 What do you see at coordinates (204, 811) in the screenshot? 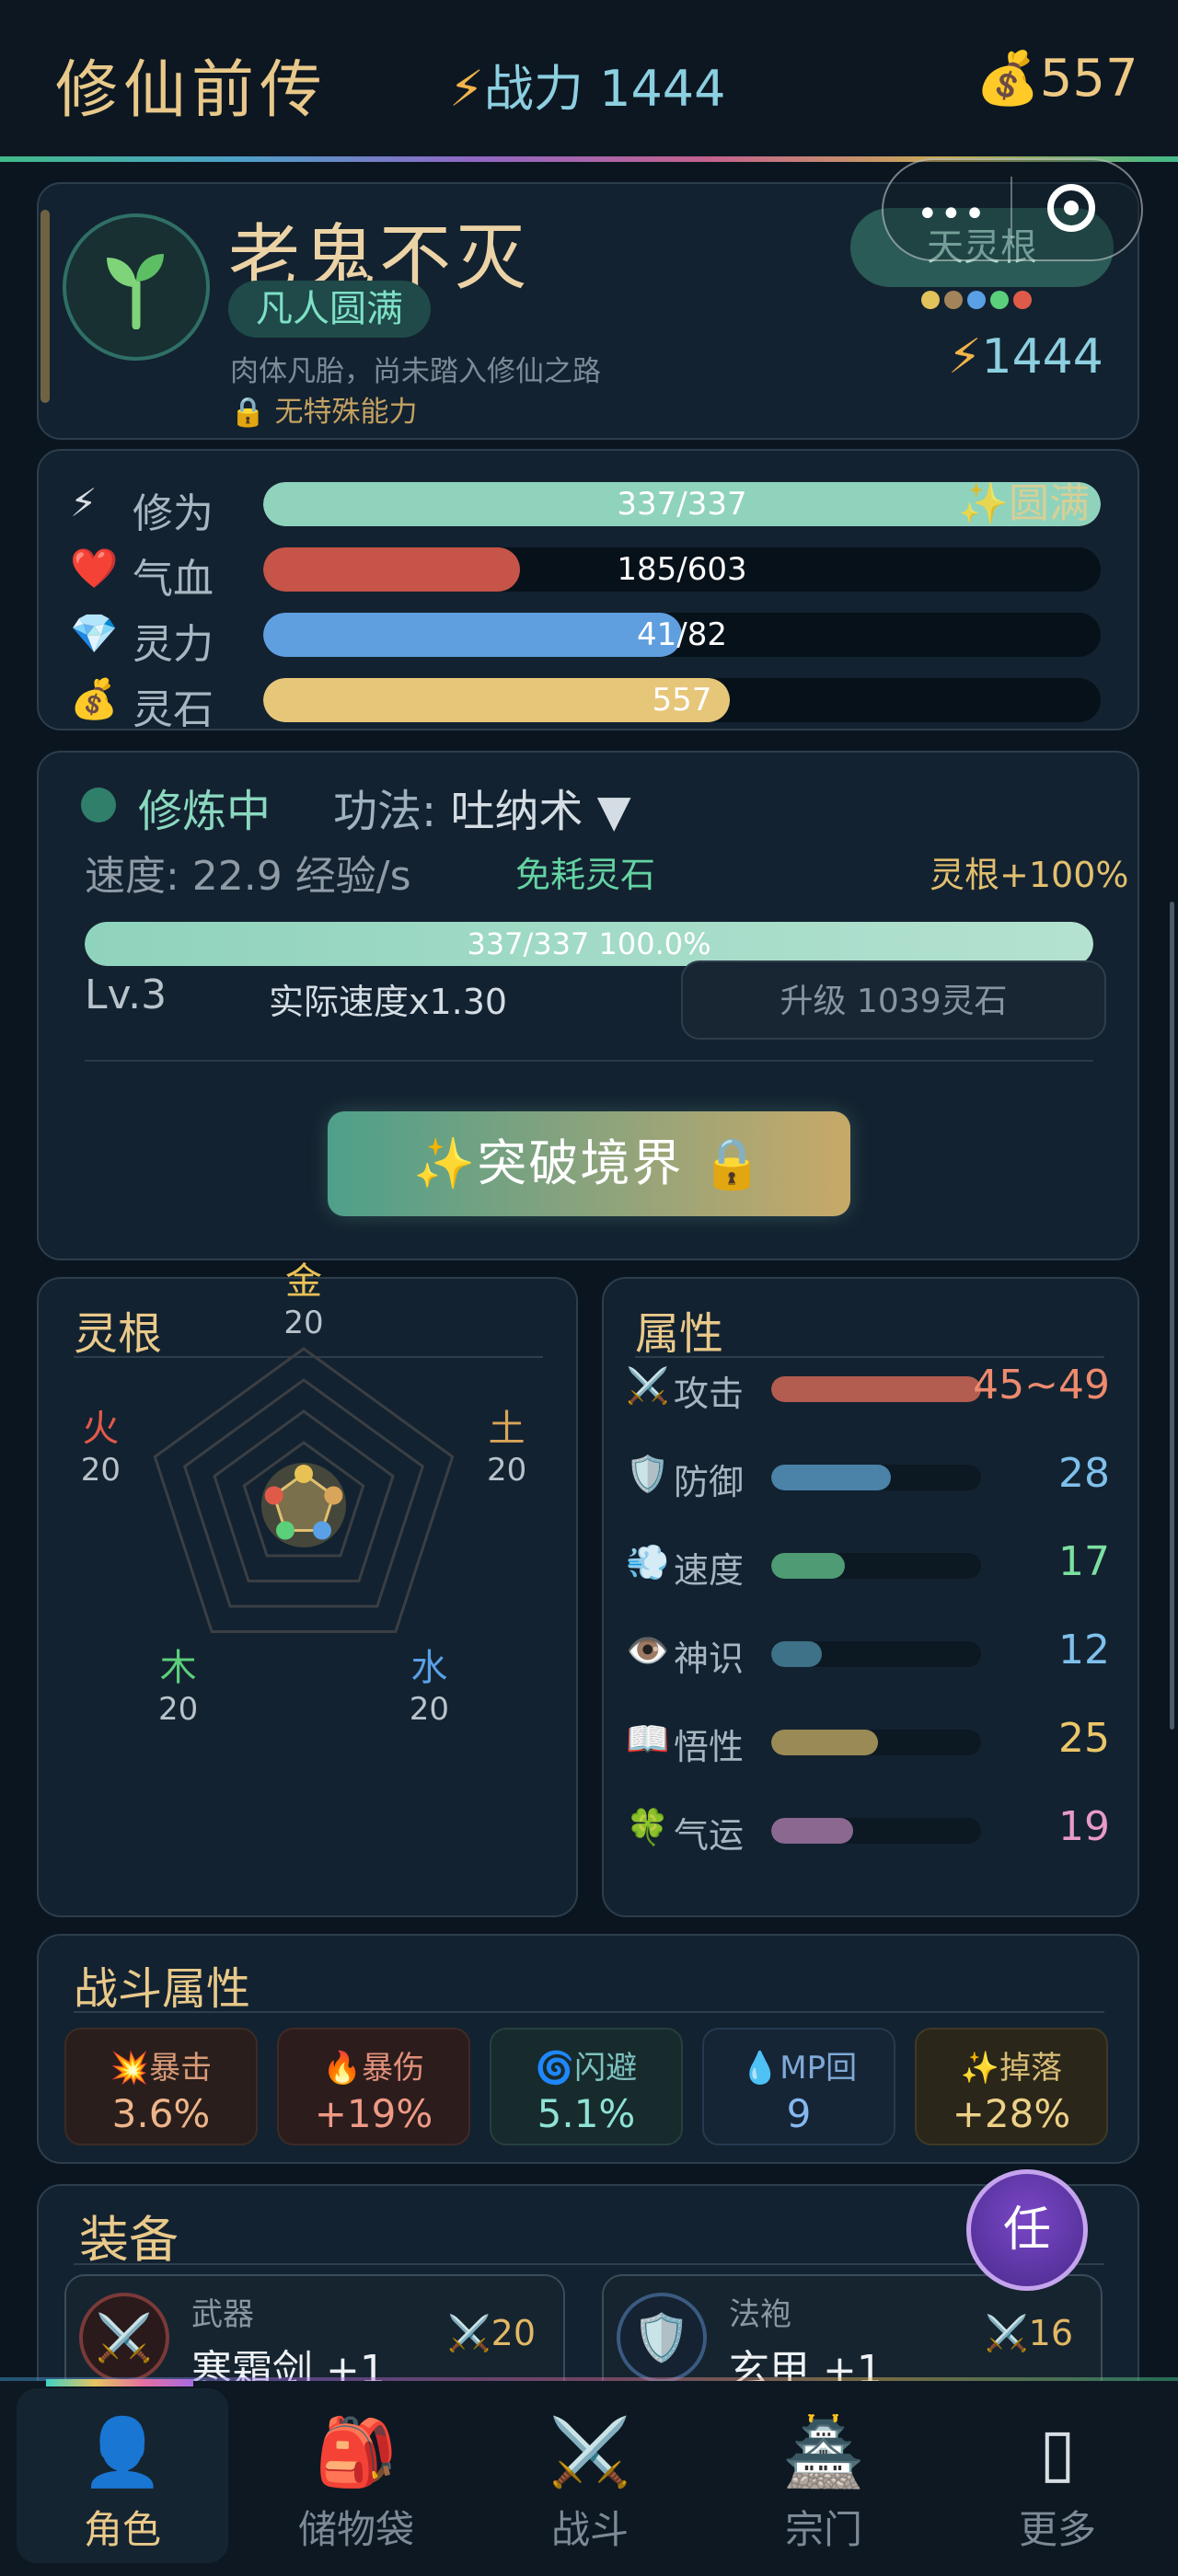
I see `cultivation-status: 修炼中` at bounding box center [204, 811].